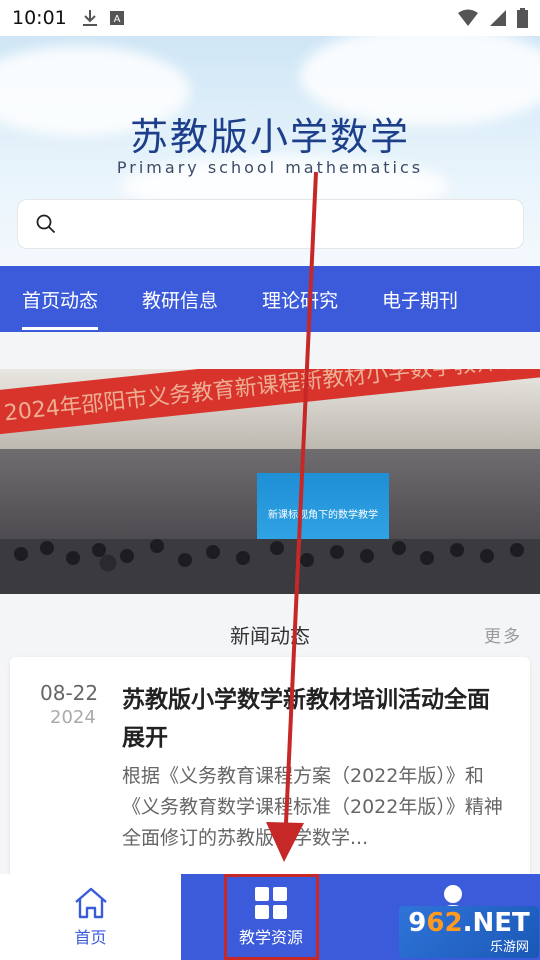 The width and height of the screenshot is (540, 960). What do you see at coordinates (420, 299) in the screenshot?
I see `tab-e-journal: 电子期刊` at bounding box center [420, 299].